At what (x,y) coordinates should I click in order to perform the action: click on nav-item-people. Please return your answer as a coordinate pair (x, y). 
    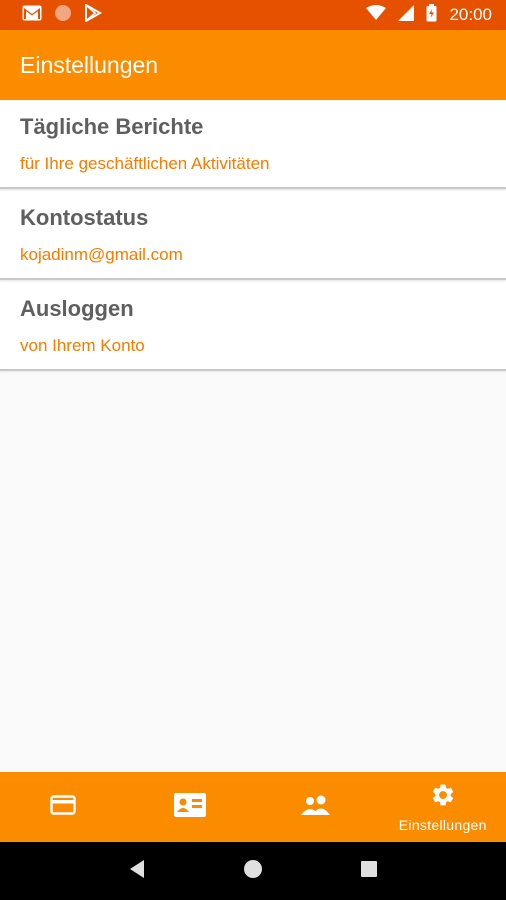
    Looking at the image, I should click on (316, 807).